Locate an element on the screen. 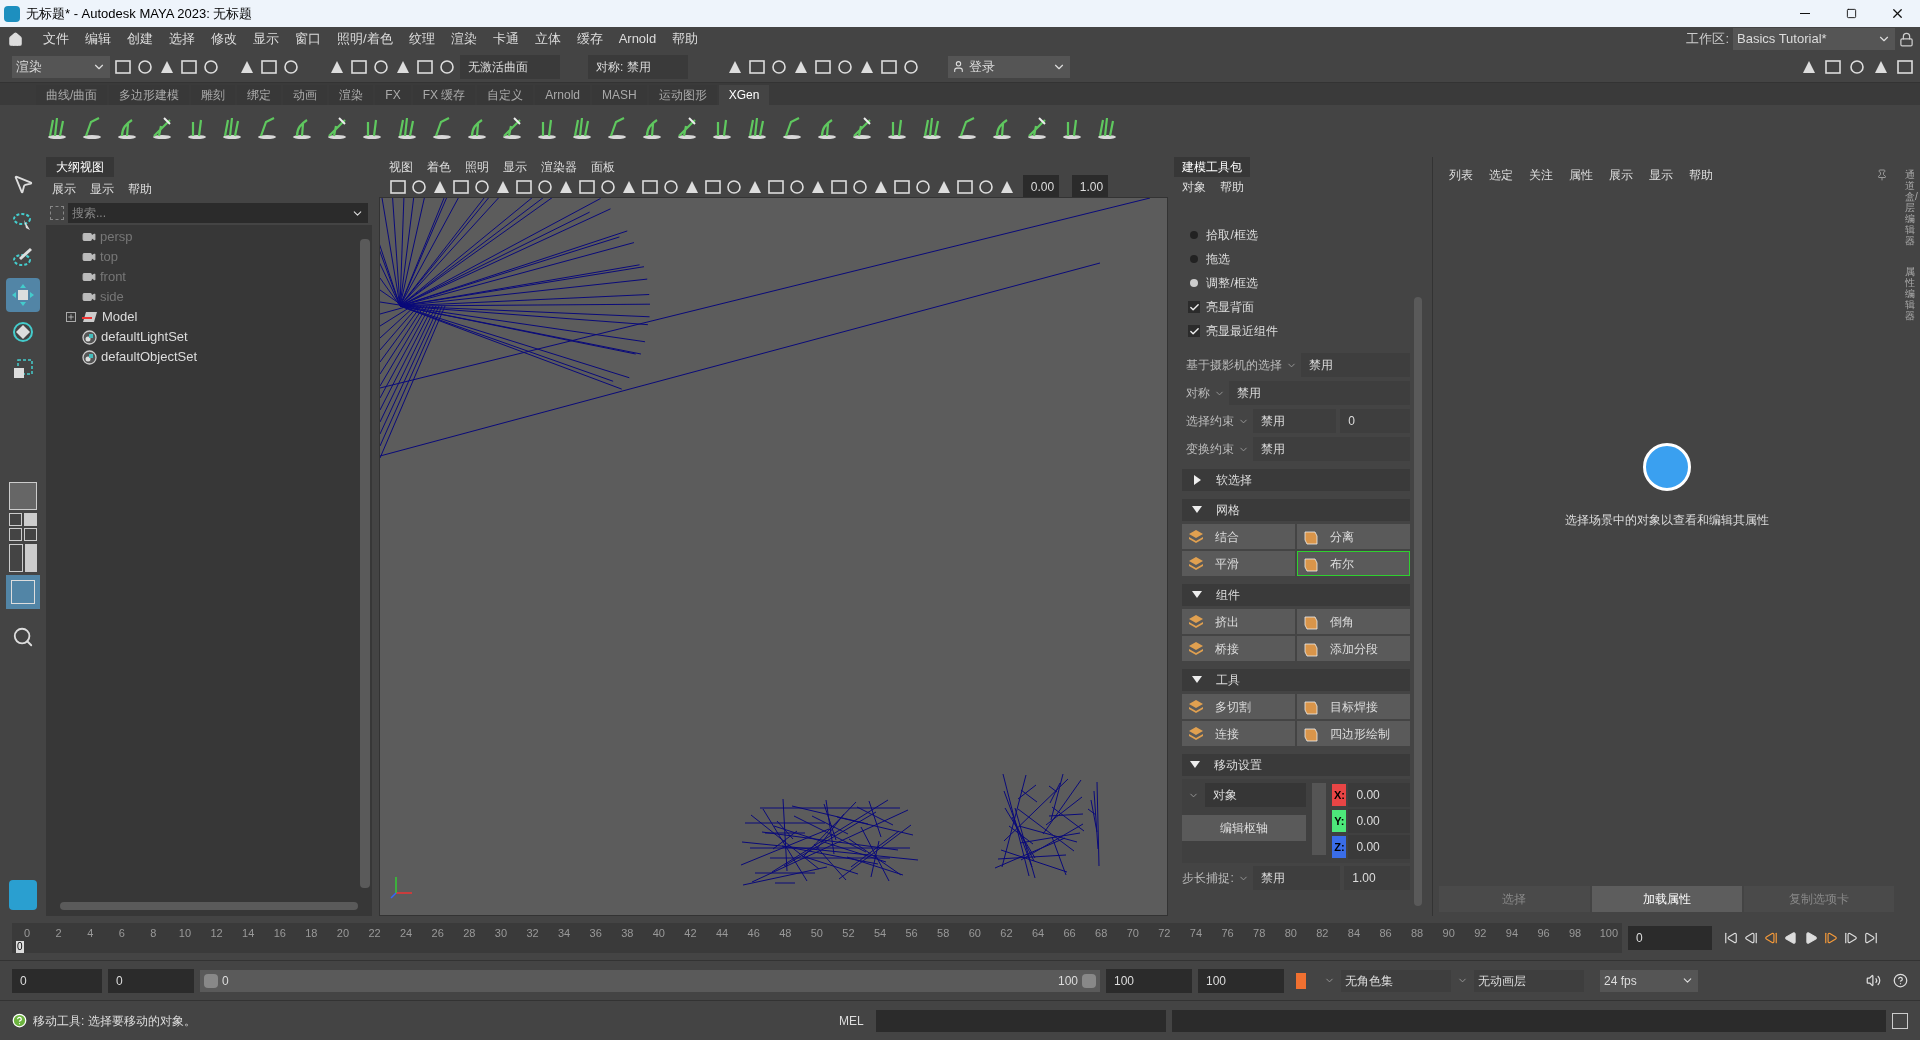  menu-item: 文件 is located at coordinates (56, 39).